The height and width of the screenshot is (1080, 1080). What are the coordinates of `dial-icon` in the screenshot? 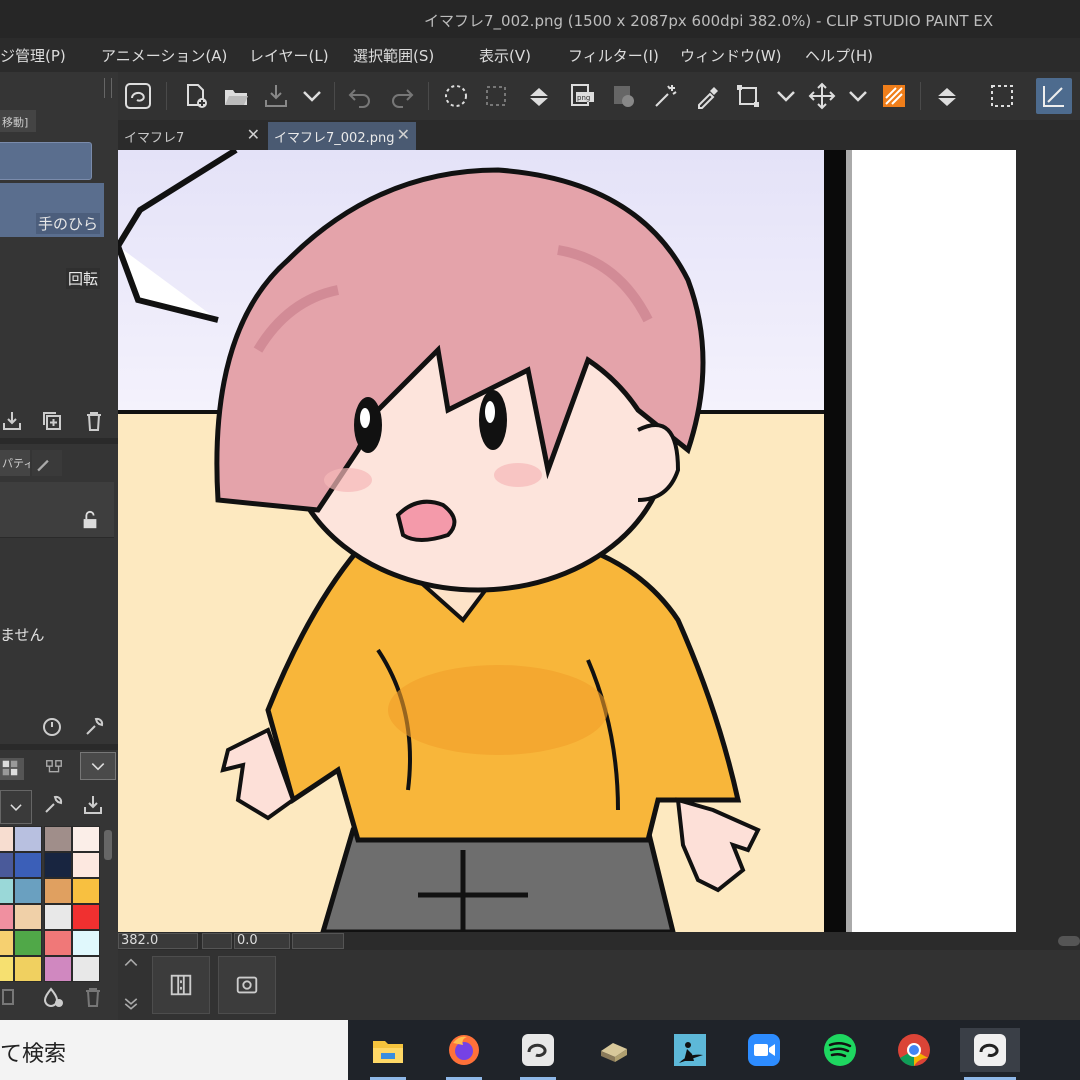 It's located at (52, 727).